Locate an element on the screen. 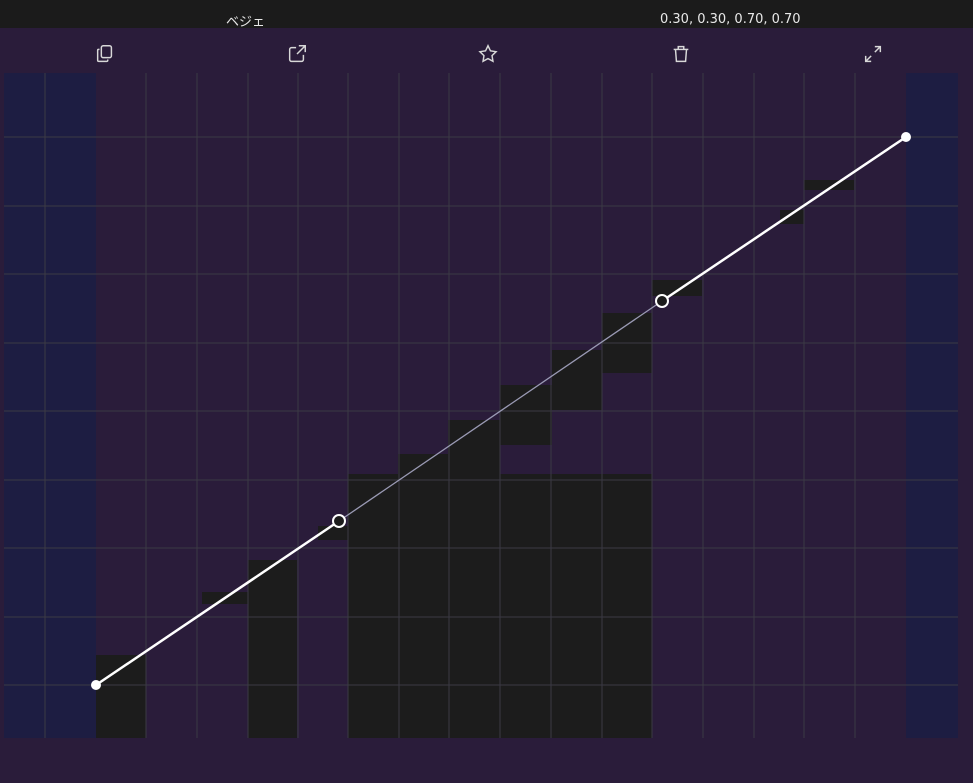 The height and width of the screenshot is (783, 973). start-point is located at coordinates (96, 685).